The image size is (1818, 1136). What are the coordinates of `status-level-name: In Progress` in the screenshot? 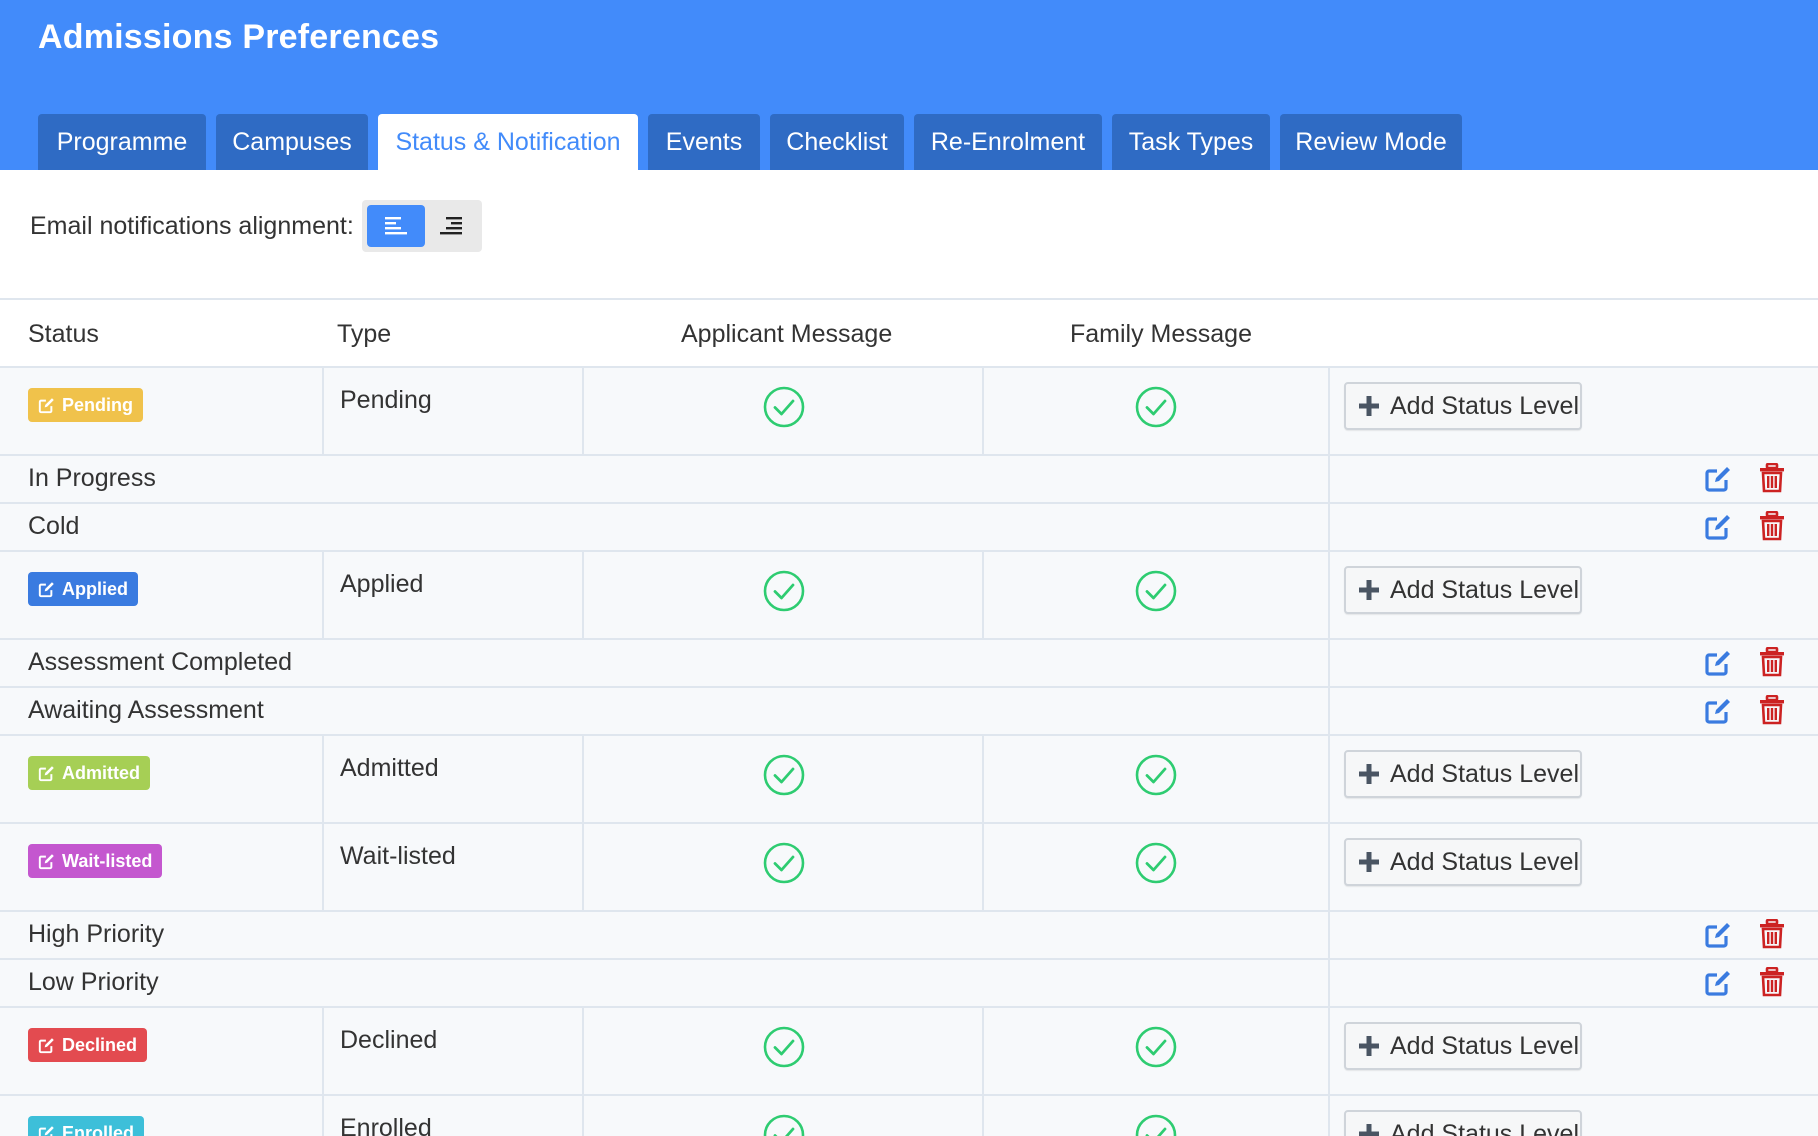 It's located at (92, 478).